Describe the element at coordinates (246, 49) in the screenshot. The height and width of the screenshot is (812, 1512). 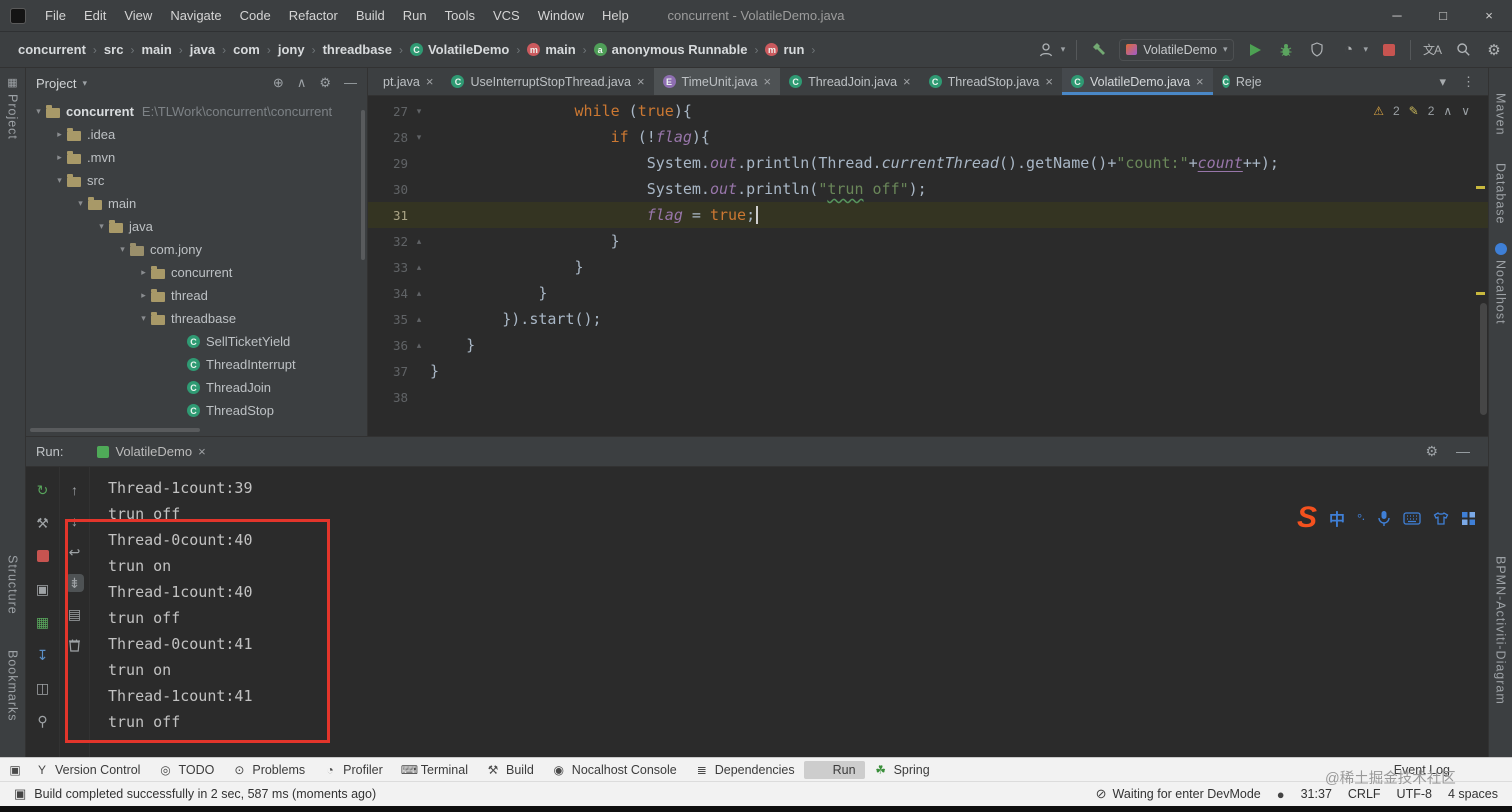
I see `breadcrumb-item: com` at that location.